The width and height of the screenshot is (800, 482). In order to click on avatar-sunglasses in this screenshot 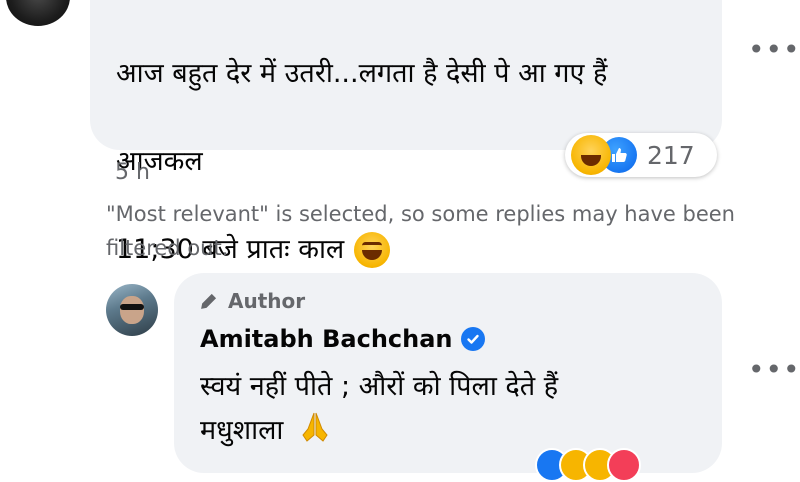, I will do `click(132, 307)`.